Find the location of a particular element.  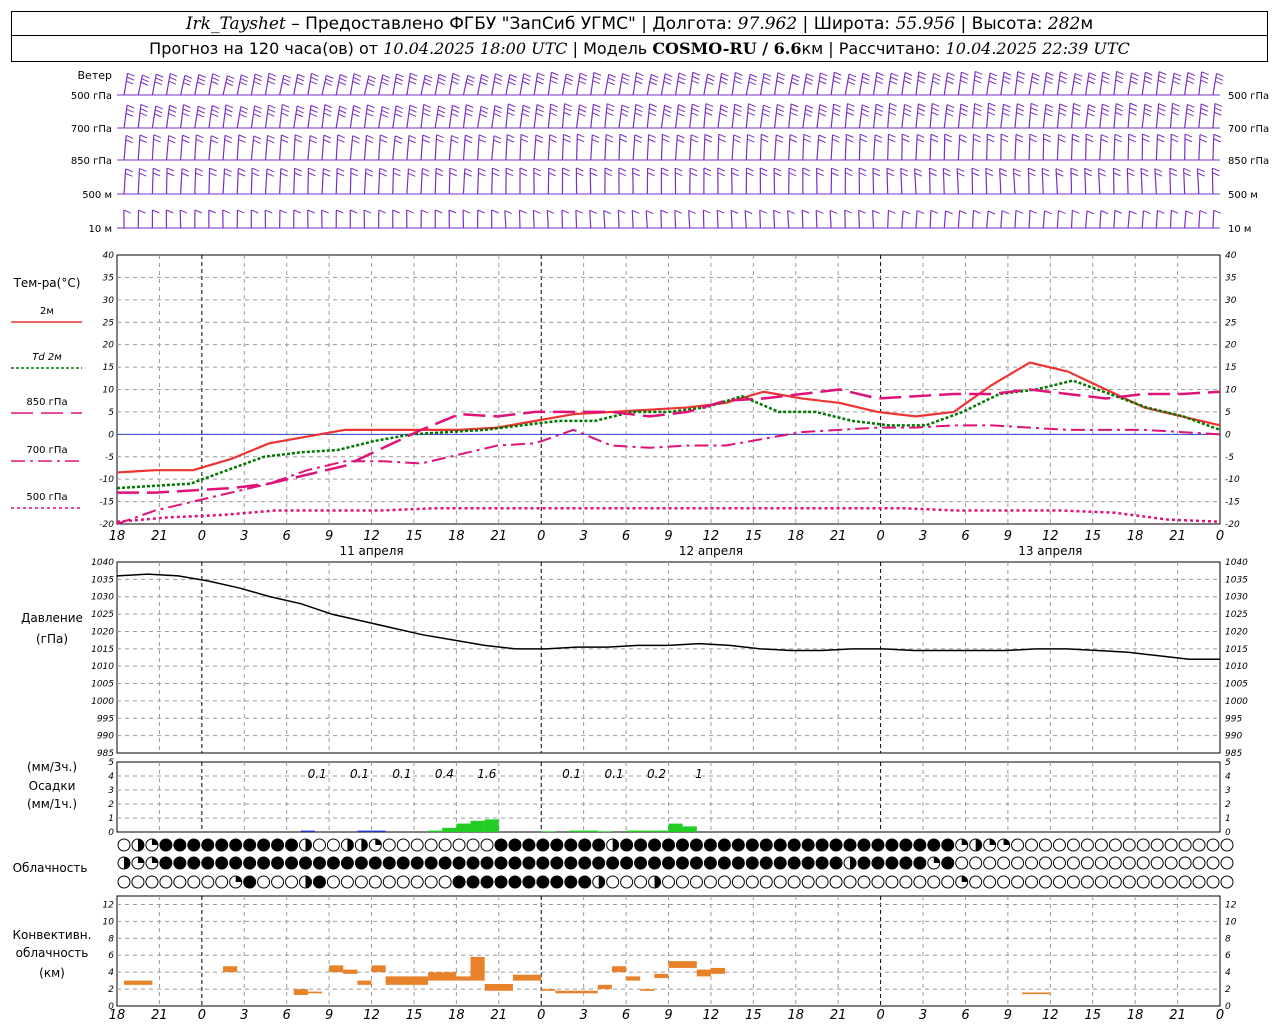

x-tick-label: 0 is located at coordinates (1220, 536).